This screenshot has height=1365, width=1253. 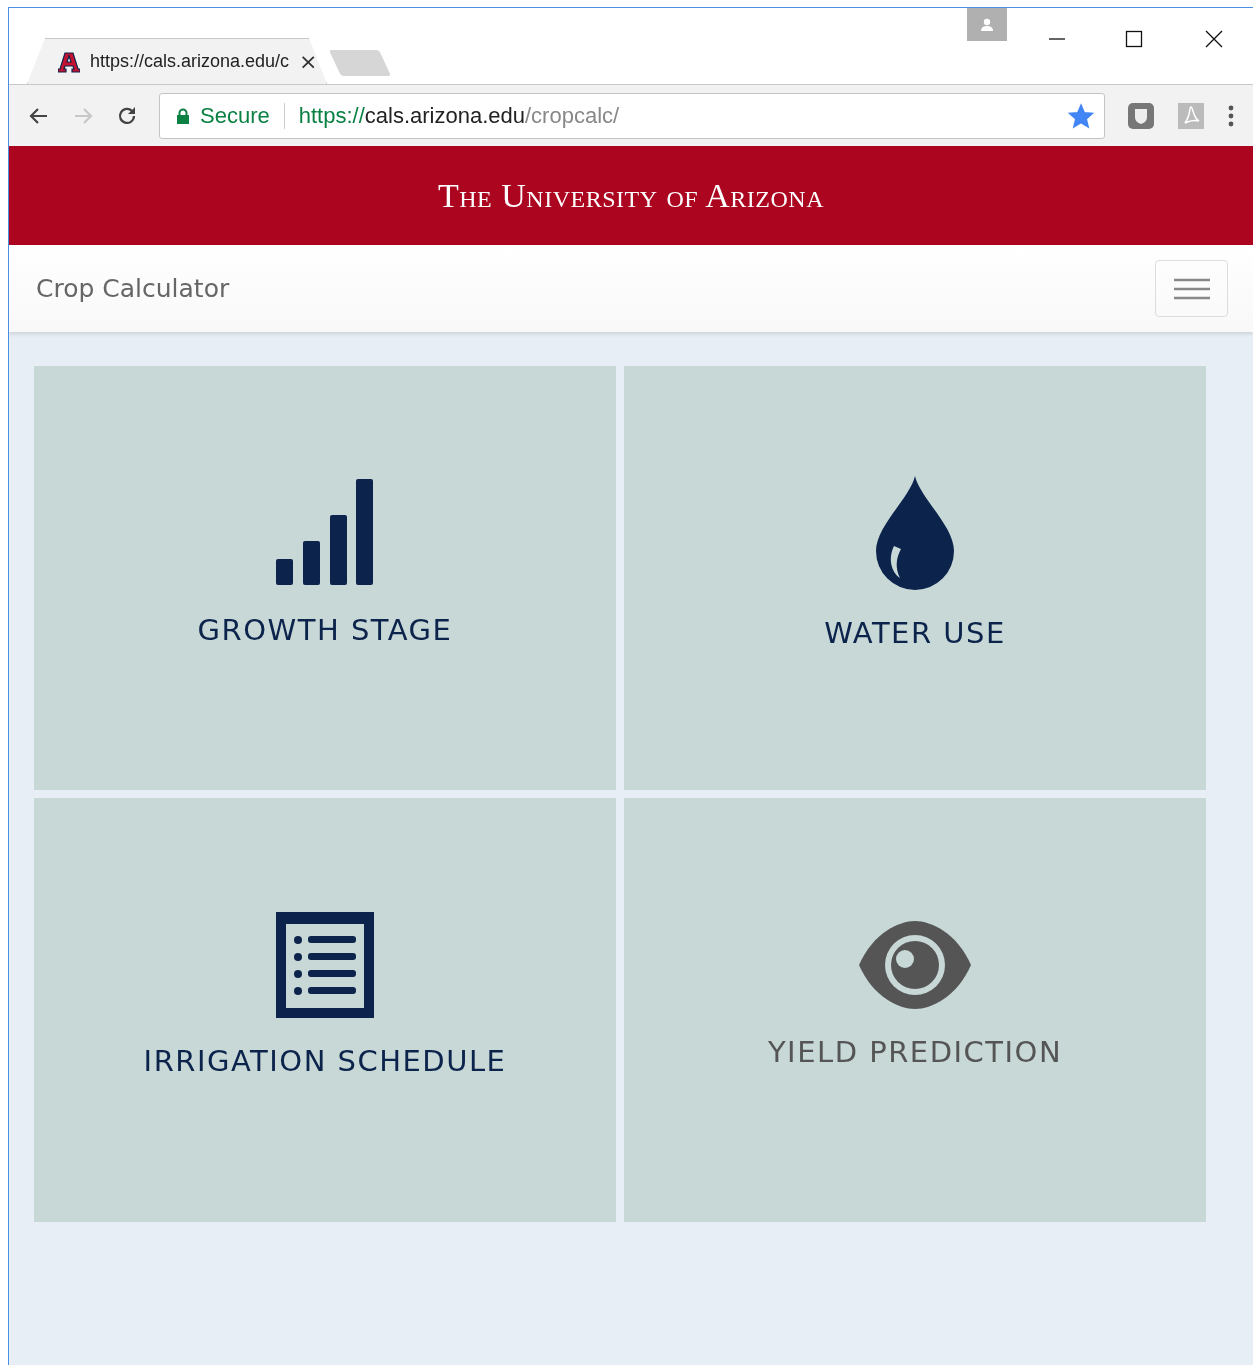 I want to click on address-bar: Secure https://cals.arizona.edu/cropcalc/, so click(x=632, y=115).